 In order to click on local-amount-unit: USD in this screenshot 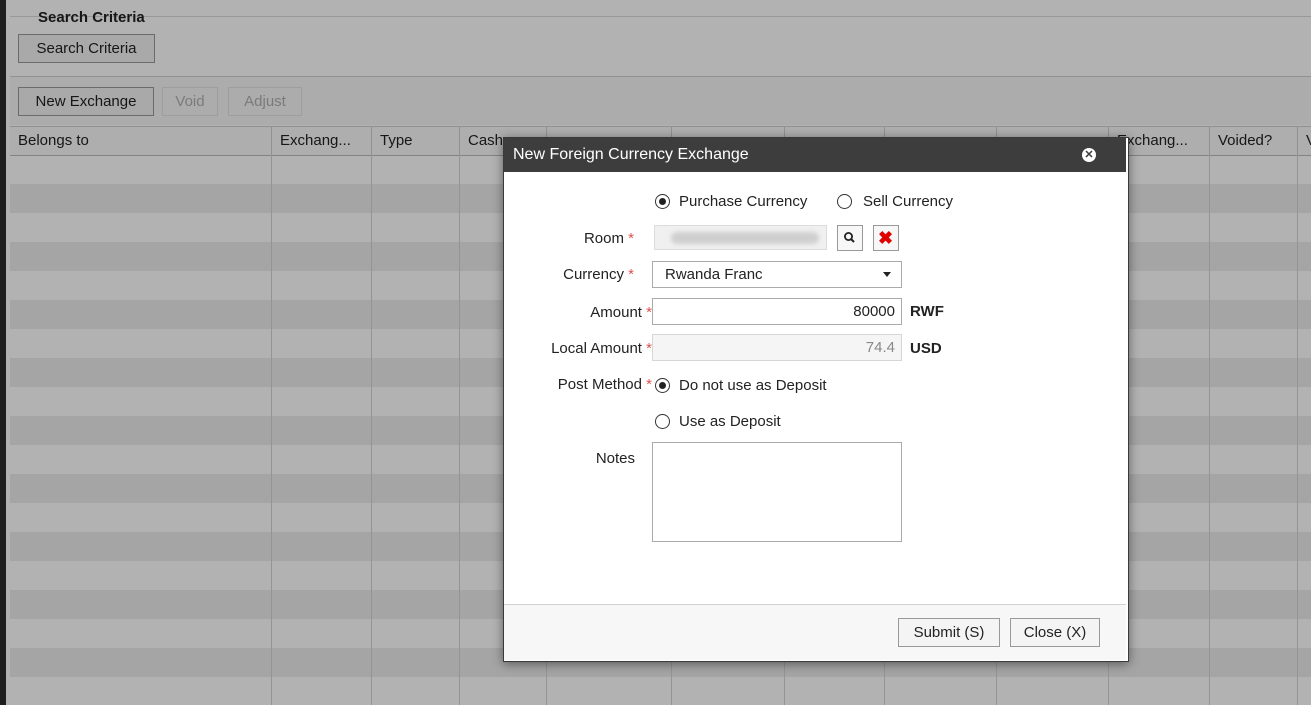, I will do `click(926, 348)`.